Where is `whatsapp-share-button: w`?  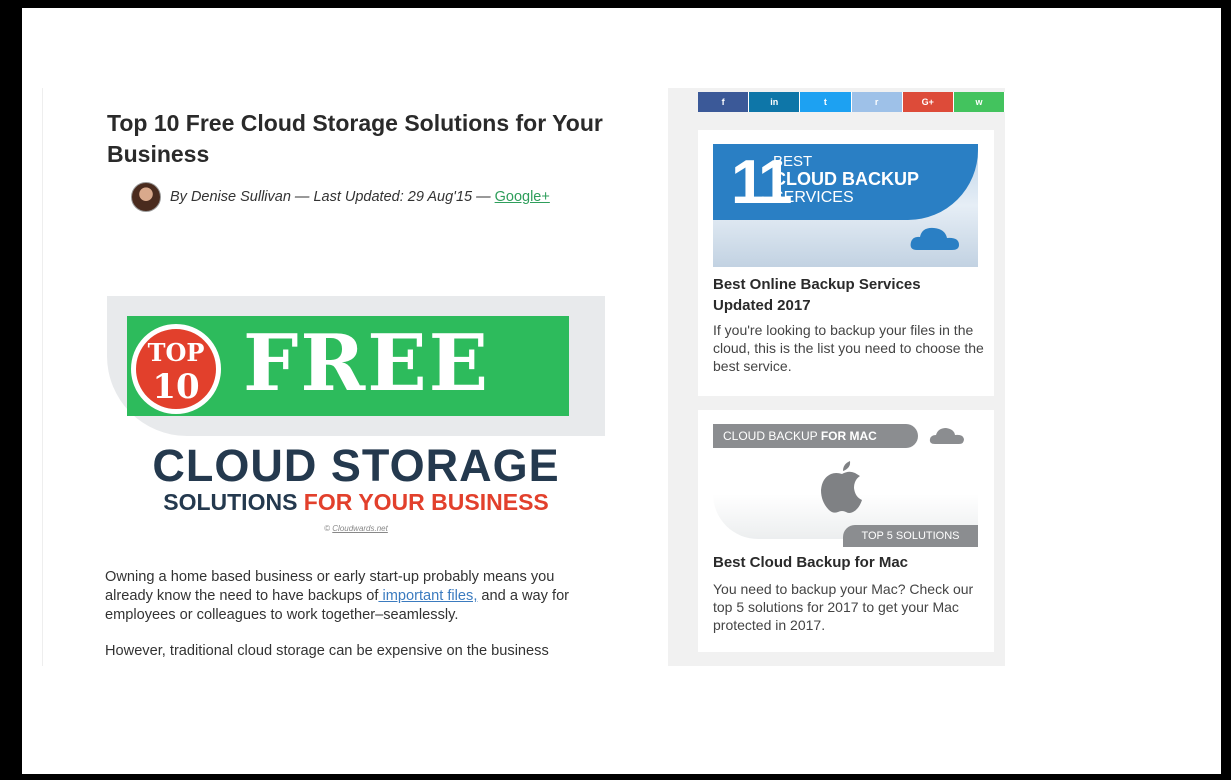
whatsapp-share-button: w is located at coordinates (979, 102).